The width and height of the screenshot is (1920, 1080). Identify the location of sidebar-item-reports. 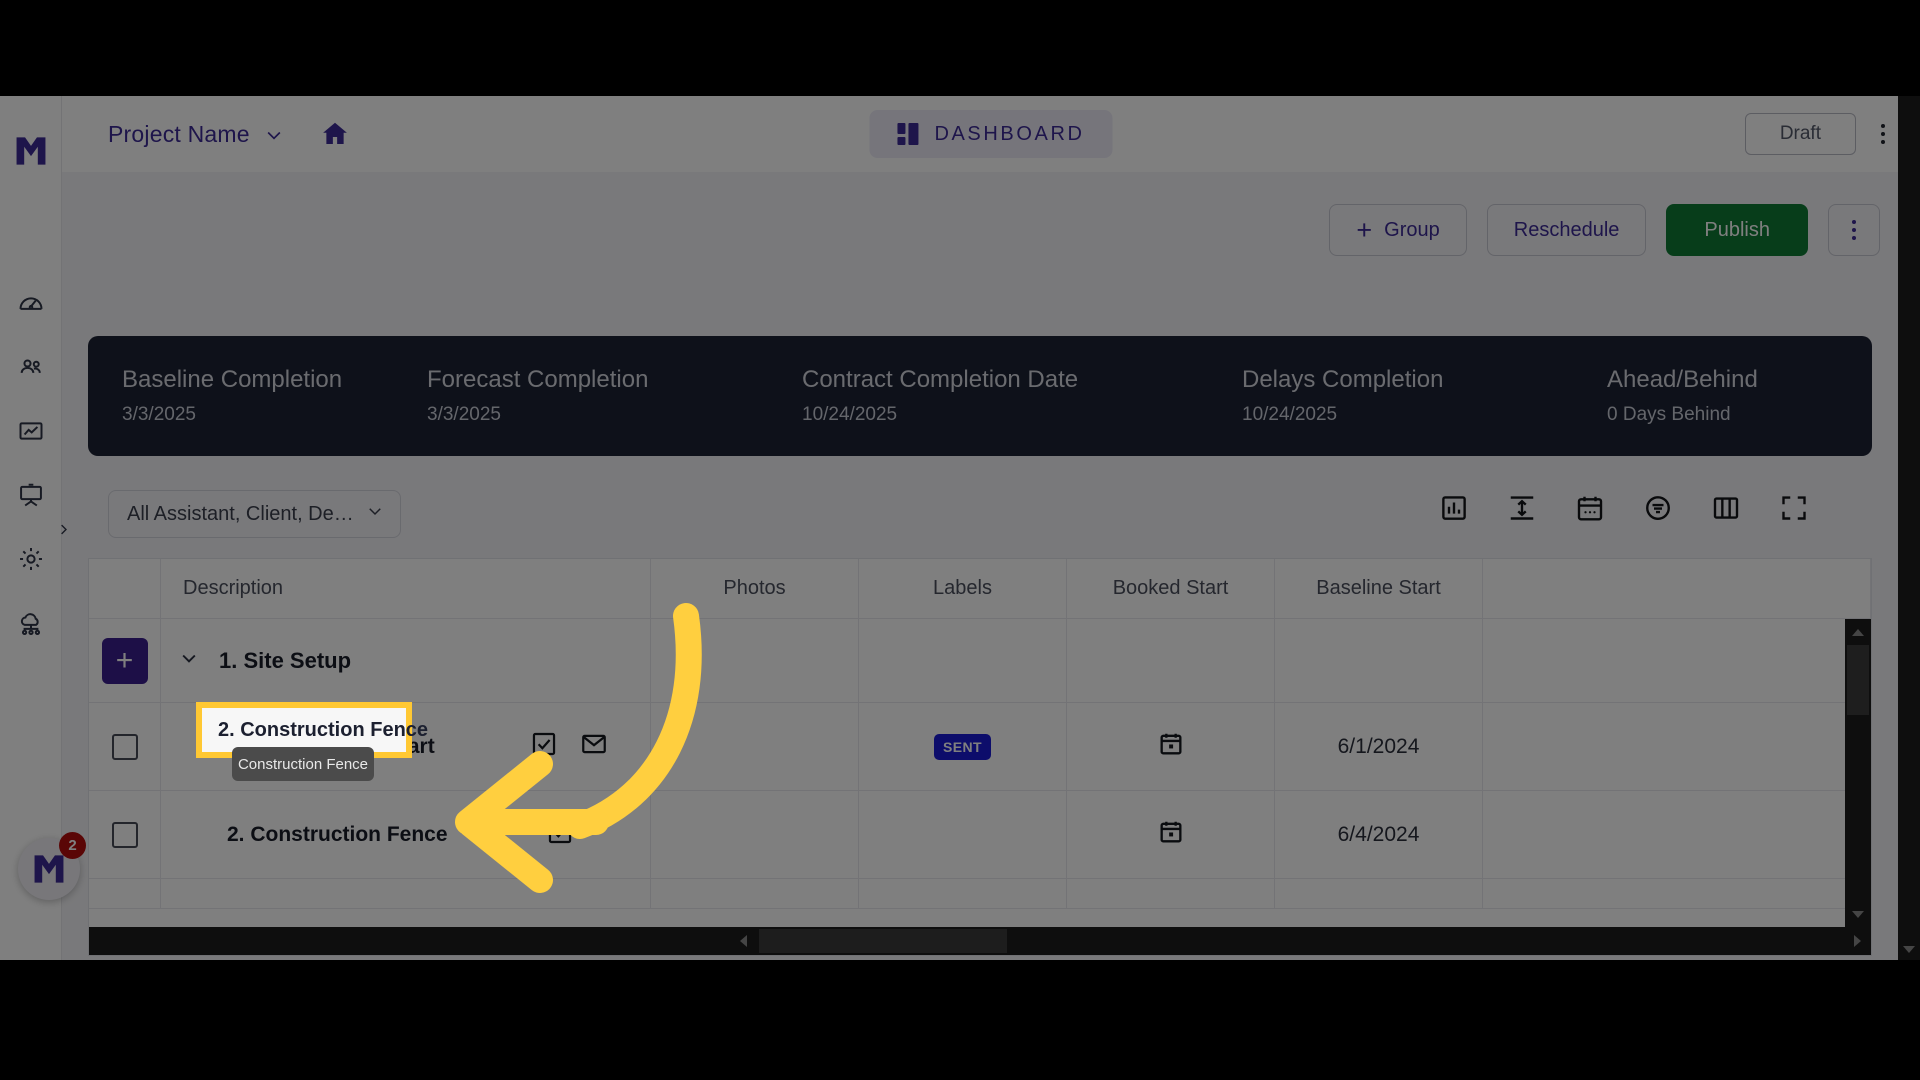
(31, 433).